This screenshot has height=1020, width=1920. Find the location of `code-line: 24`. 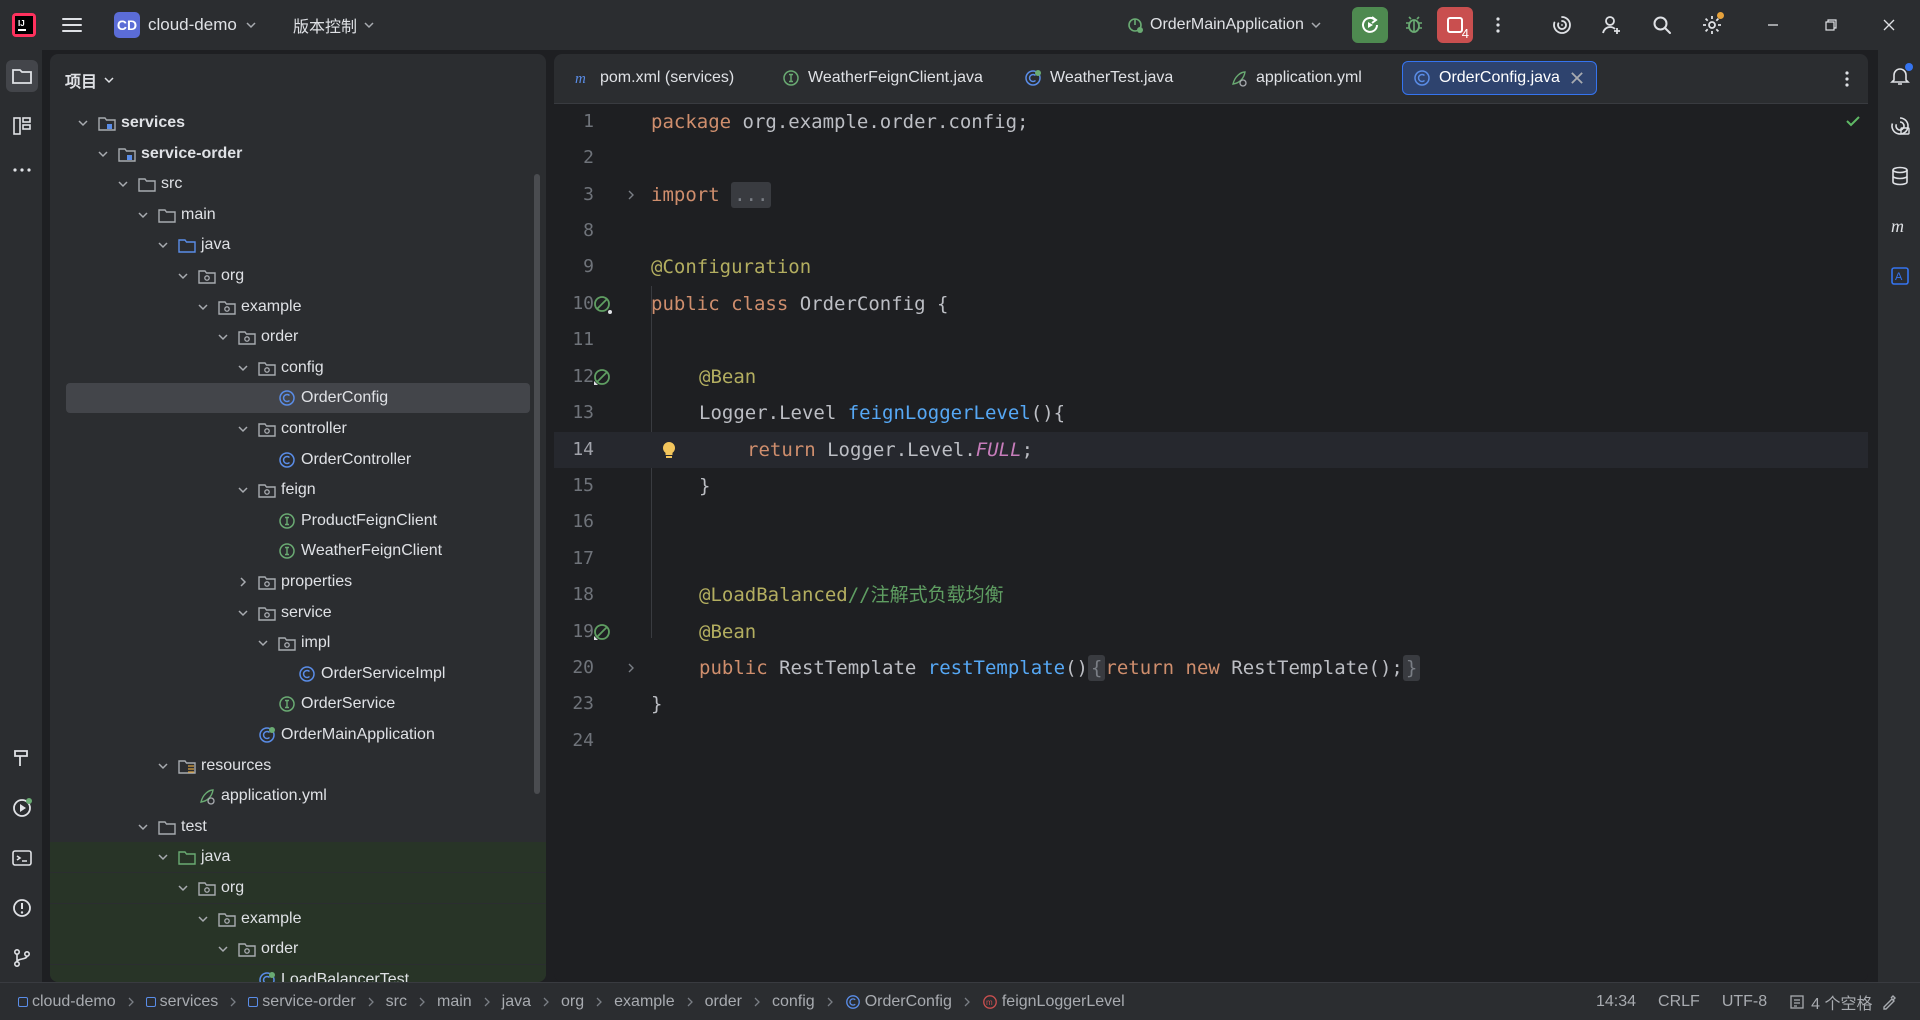

code-line: 24 is located at coordinates (1211, 741).